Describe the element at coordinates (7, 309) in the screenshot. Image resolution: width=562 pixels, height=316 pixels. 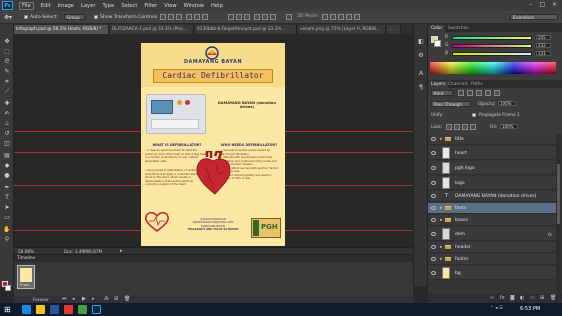
I see `windows-start-icon: ⊞` at that location.